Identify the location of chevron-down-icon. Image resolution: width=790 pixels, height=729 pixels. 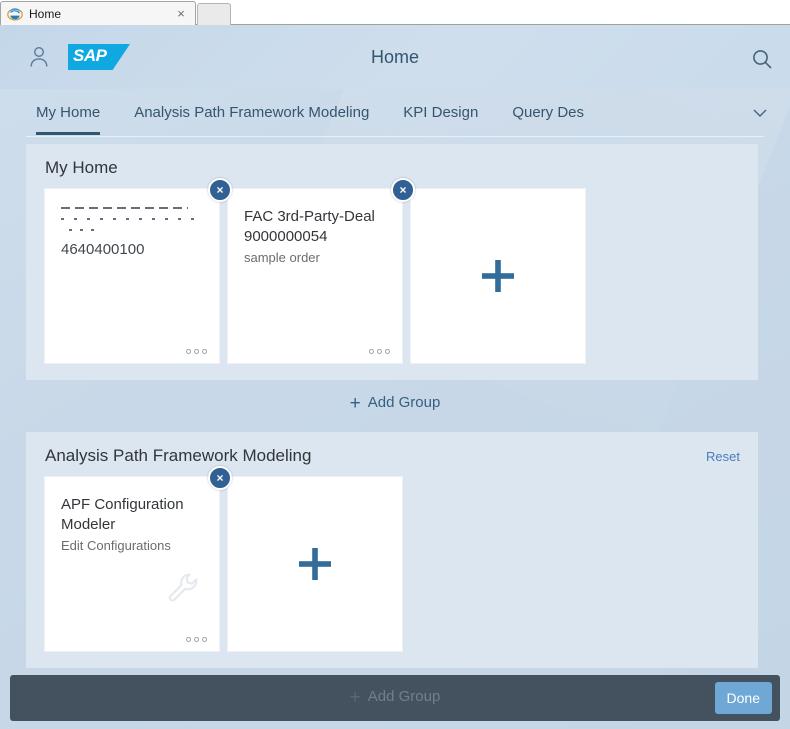
(760, 113).